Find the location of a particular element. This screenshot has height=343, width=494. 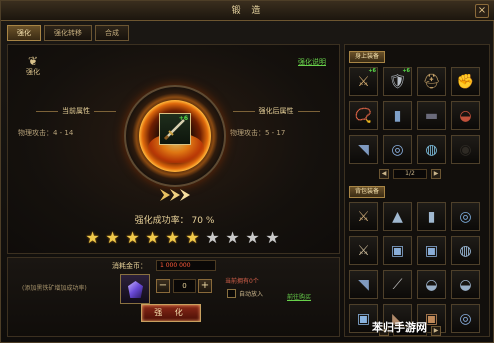

equipped-item-slot: ⚔ +6 is located at coordinates (363, 81).